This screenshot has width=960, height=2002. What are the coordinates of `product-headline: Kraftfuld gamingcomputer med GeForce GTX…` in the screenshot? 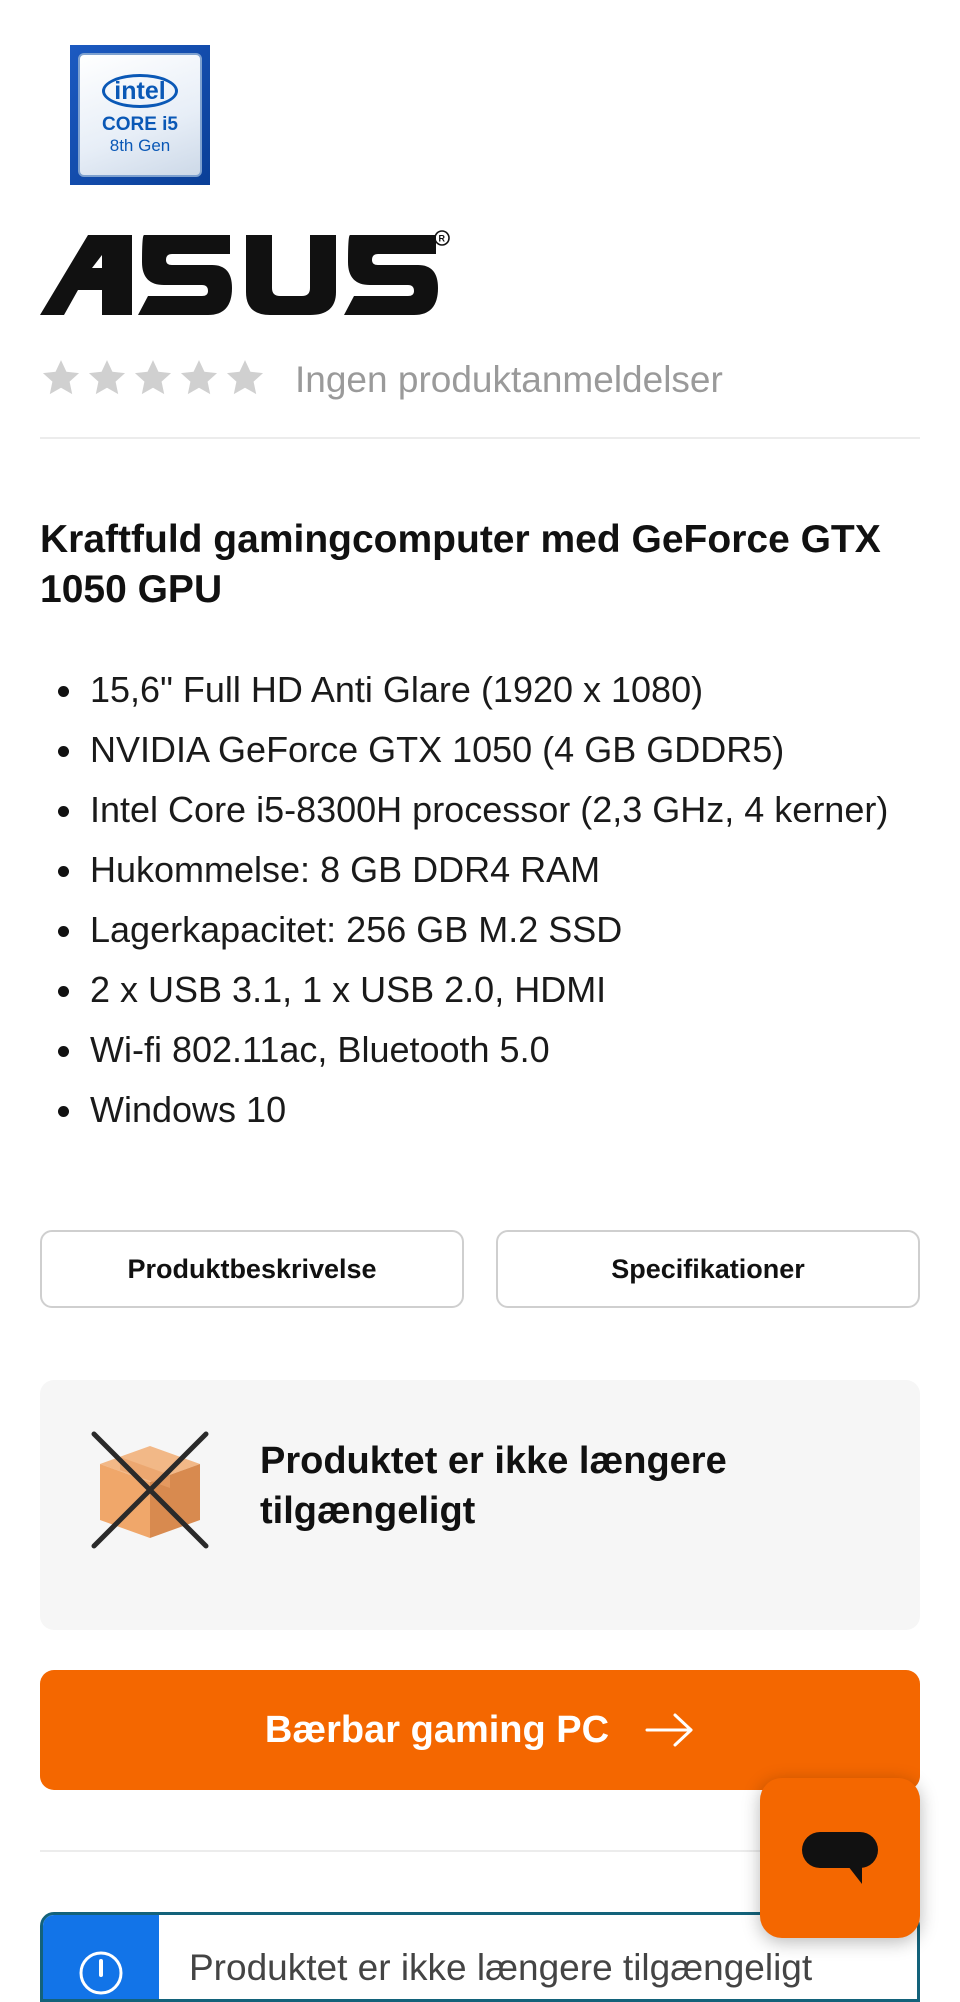 It's located at (460, 564).